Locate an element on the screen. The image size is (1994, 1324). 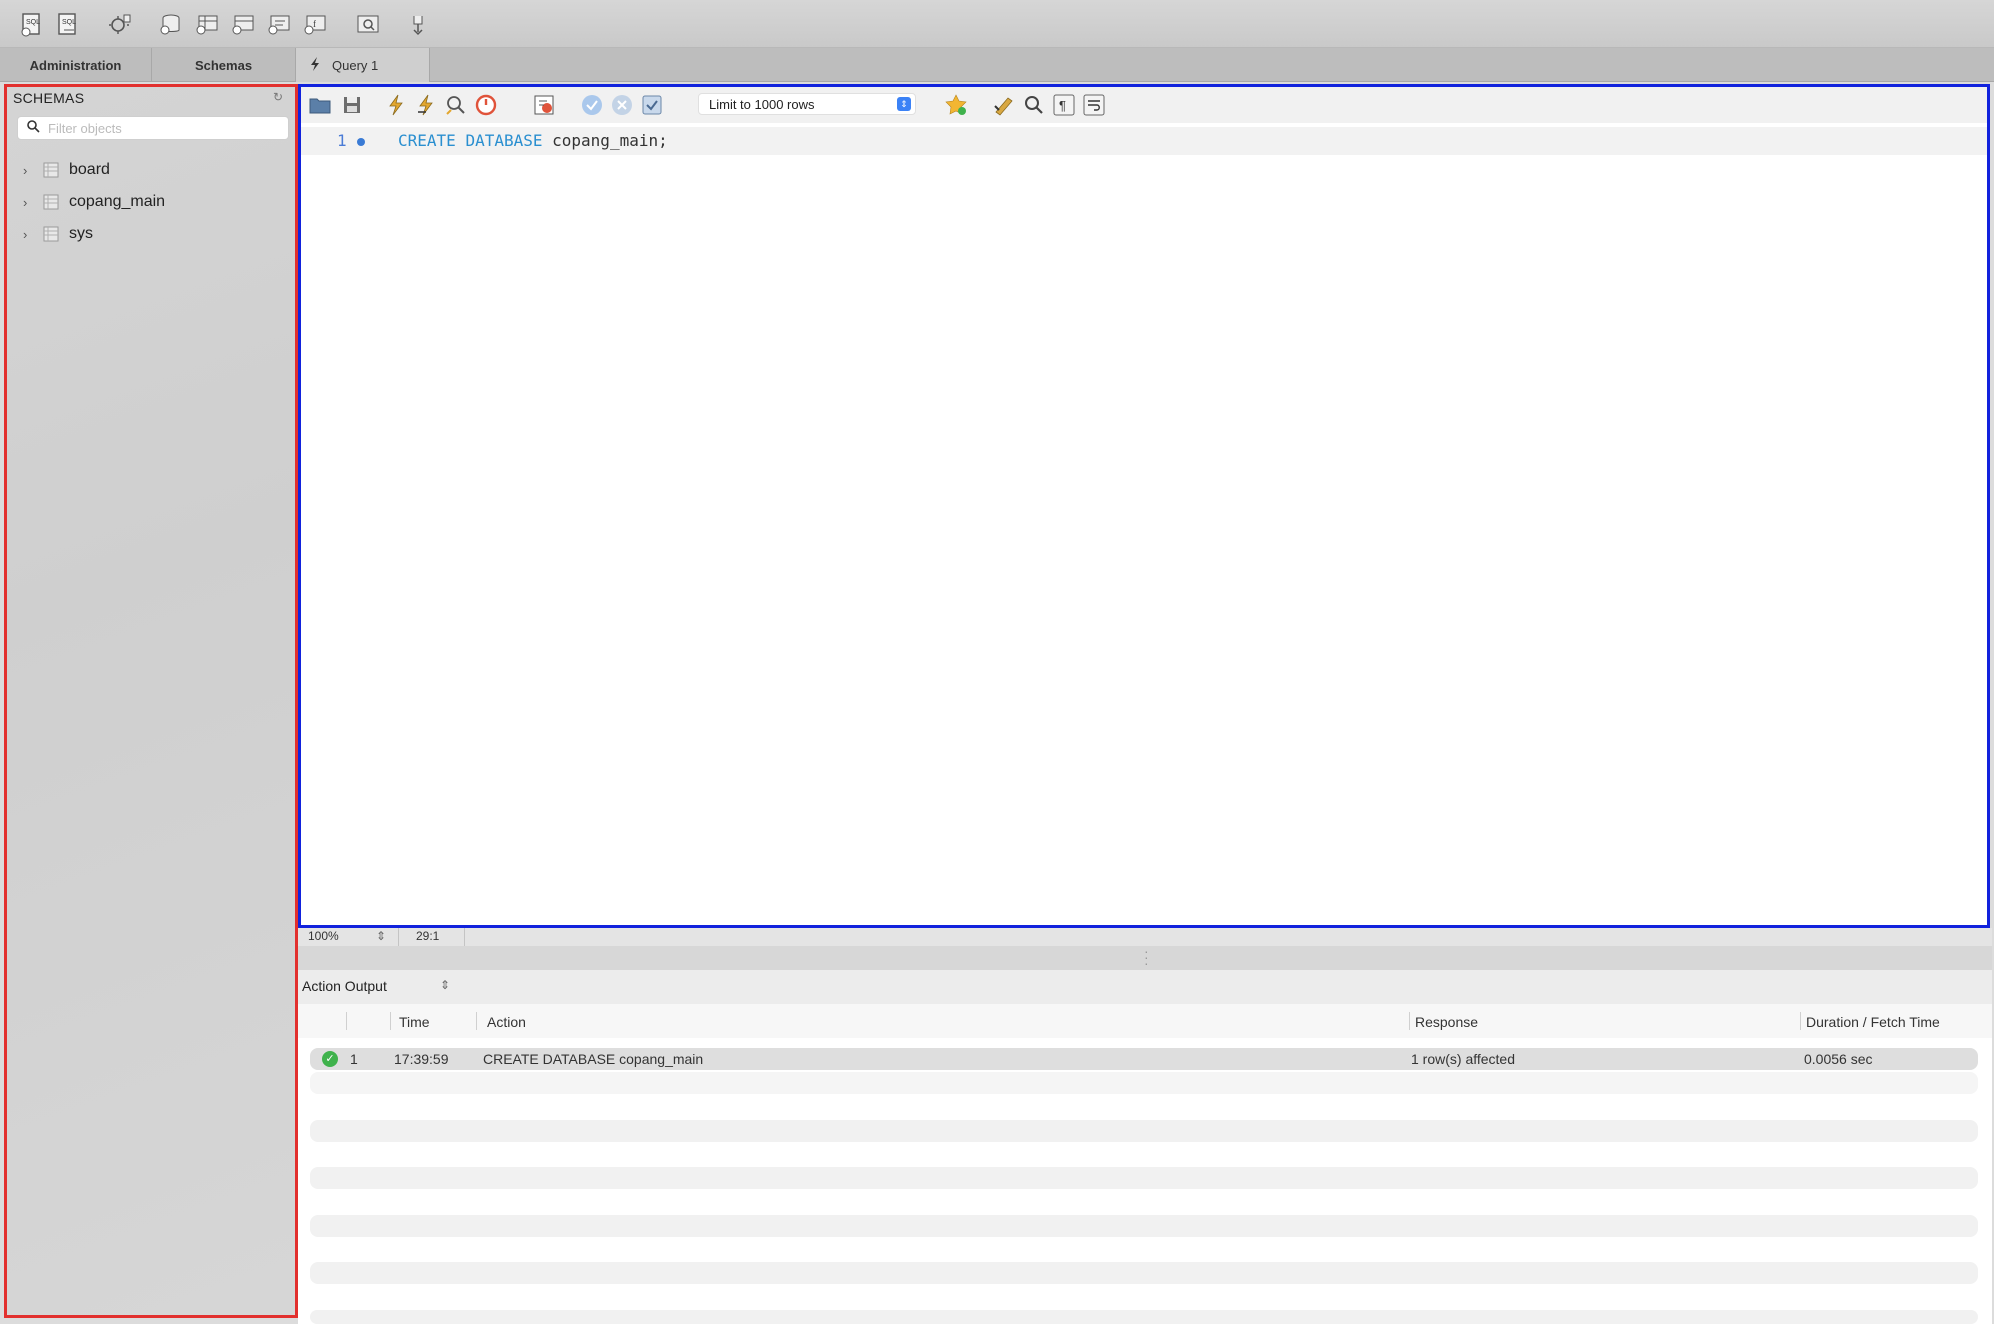
reconnect-icon is located at coordinates (418, 24).